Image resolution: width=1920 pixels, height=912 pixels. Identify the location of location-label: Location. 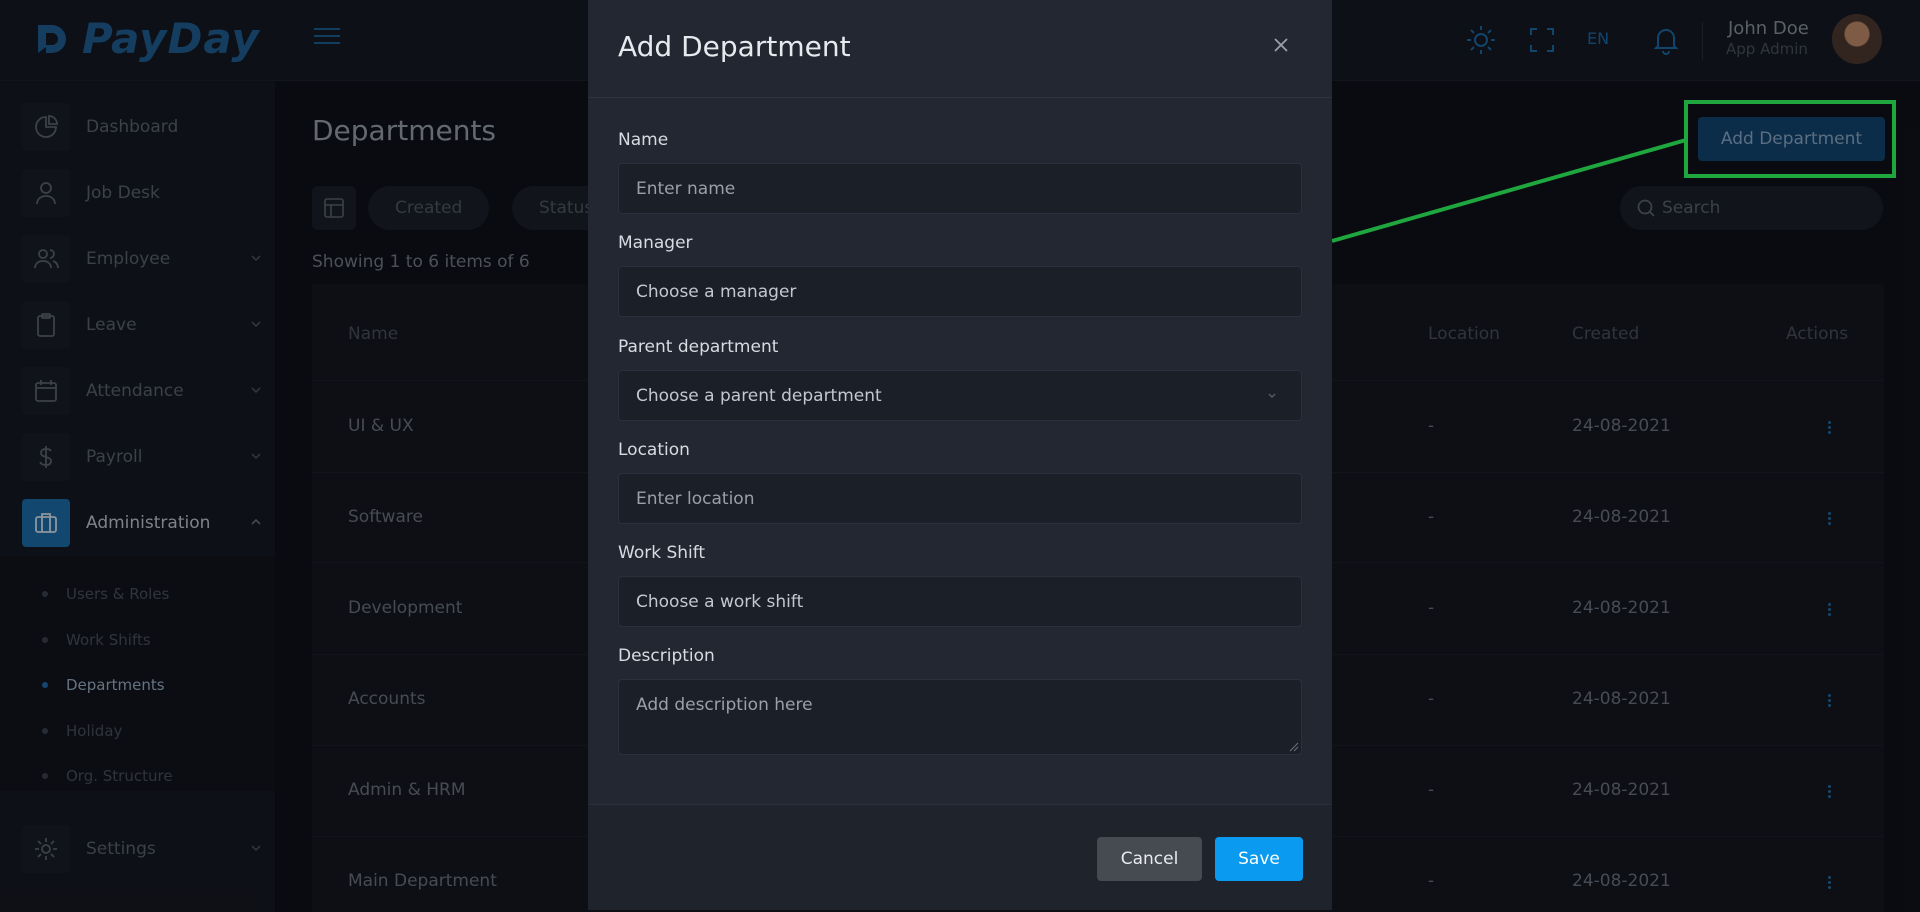
(654, 450).